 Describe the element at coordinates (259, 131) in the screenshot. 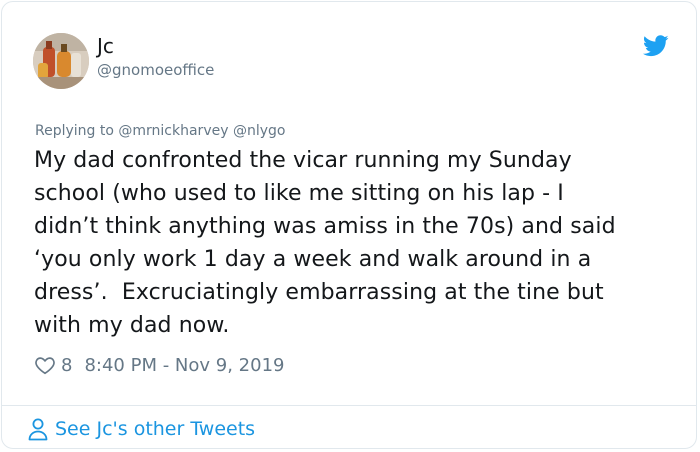

I see `mention-link: @nlygo` at that location.